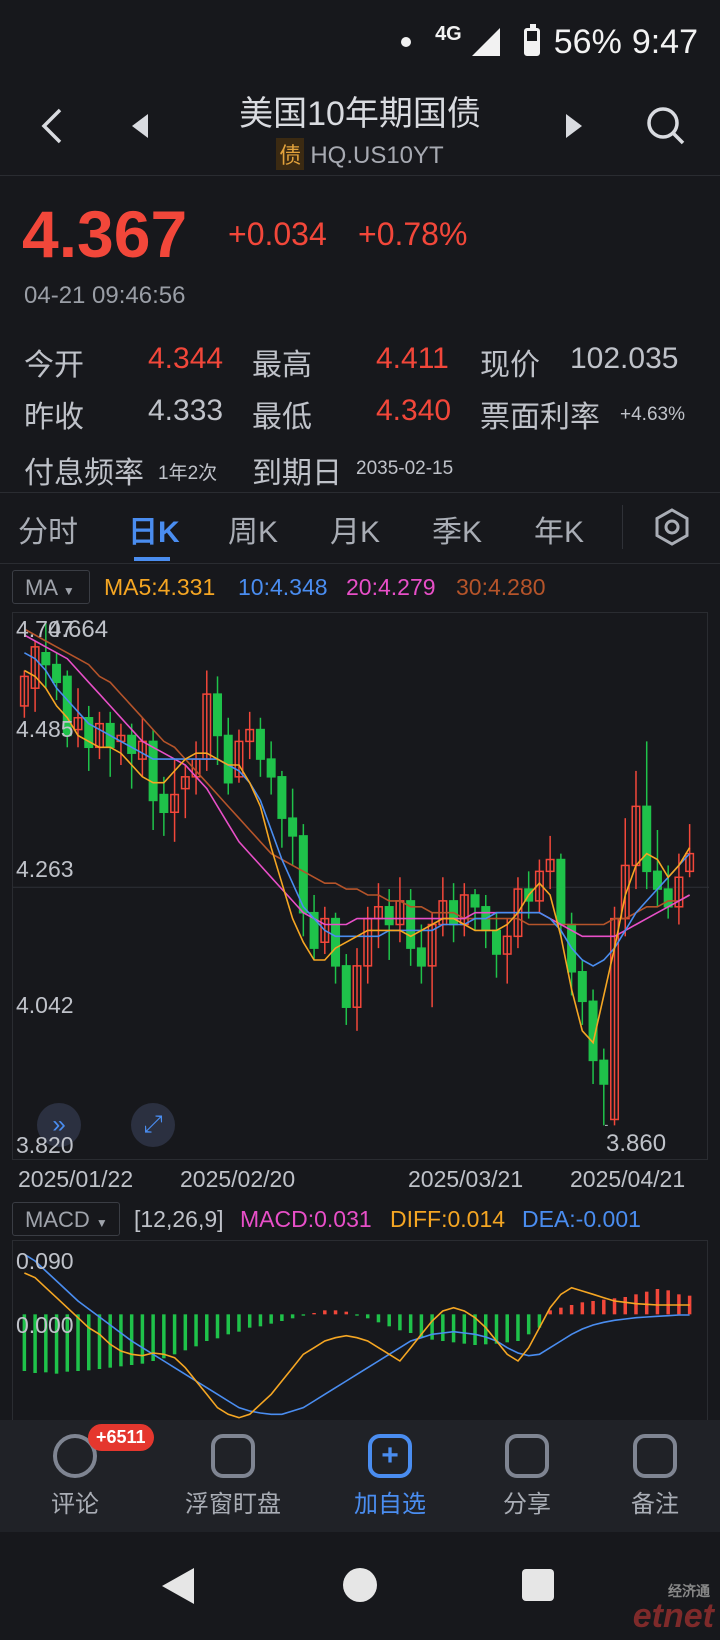 This screenshot has height=1640, width=720. I want to click on dea-value: DEA:-0.001, so click(581, 1219).